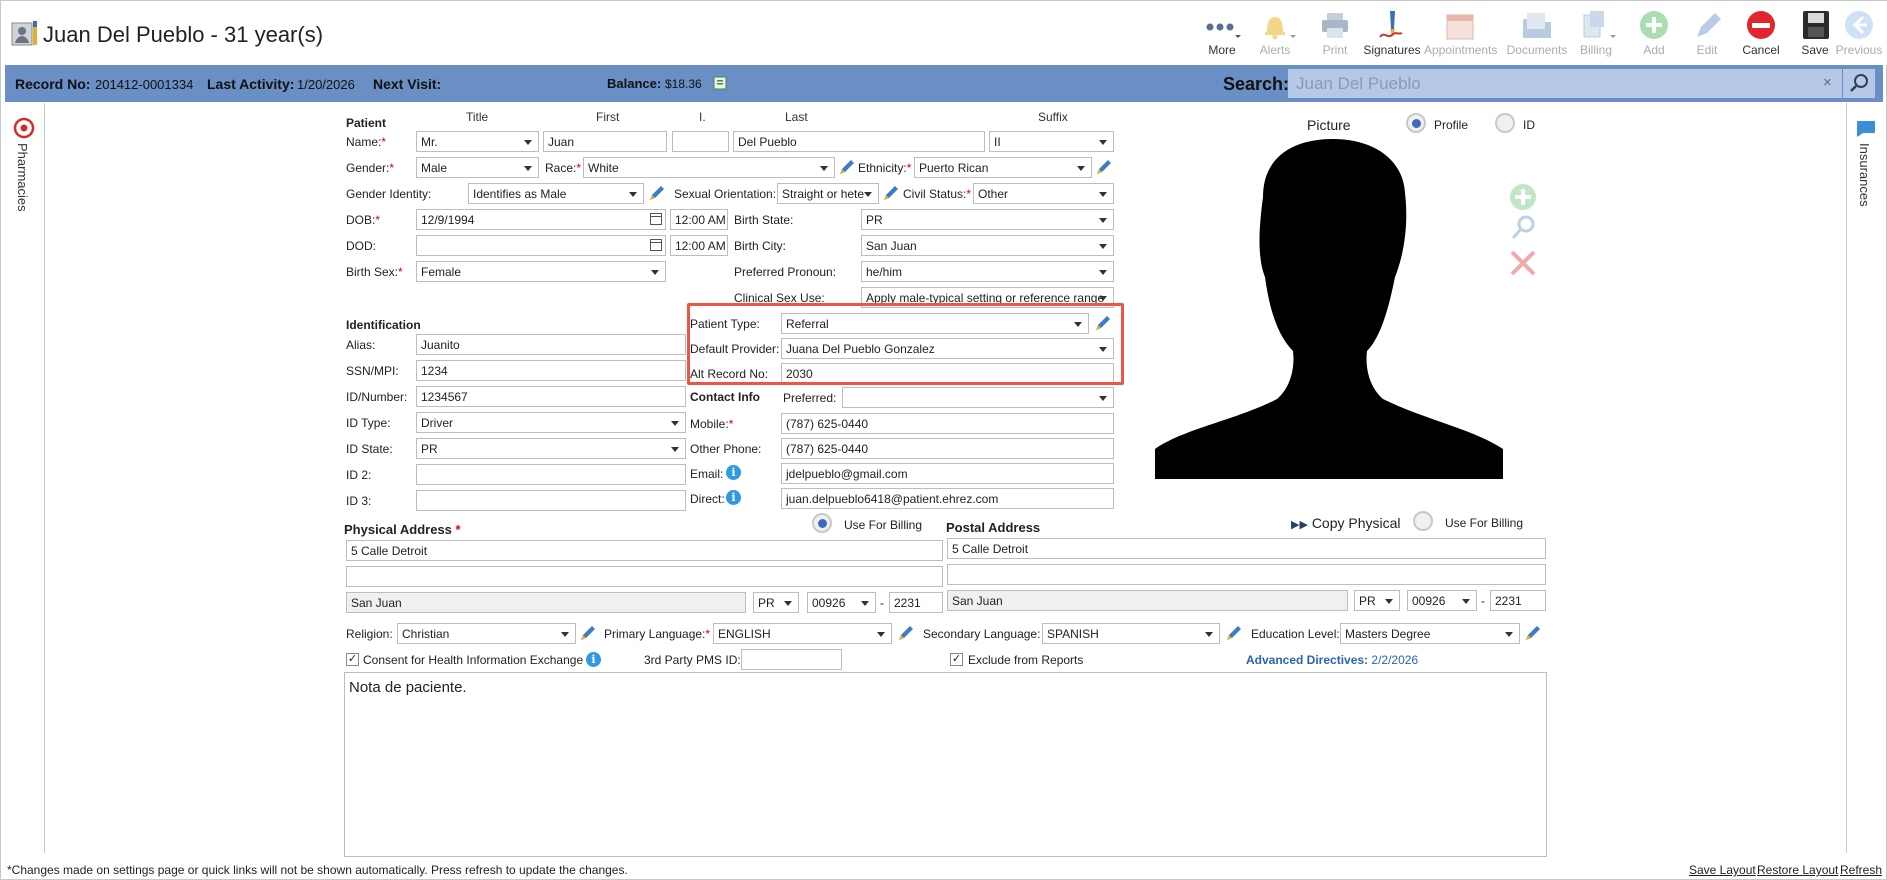 The height and width of the screenshot is (880, 1887). What do you see at coordinates (1861, 870) in the screenshot?
I see `refresh-link: Refresh` at bounding box center [1861, 870].